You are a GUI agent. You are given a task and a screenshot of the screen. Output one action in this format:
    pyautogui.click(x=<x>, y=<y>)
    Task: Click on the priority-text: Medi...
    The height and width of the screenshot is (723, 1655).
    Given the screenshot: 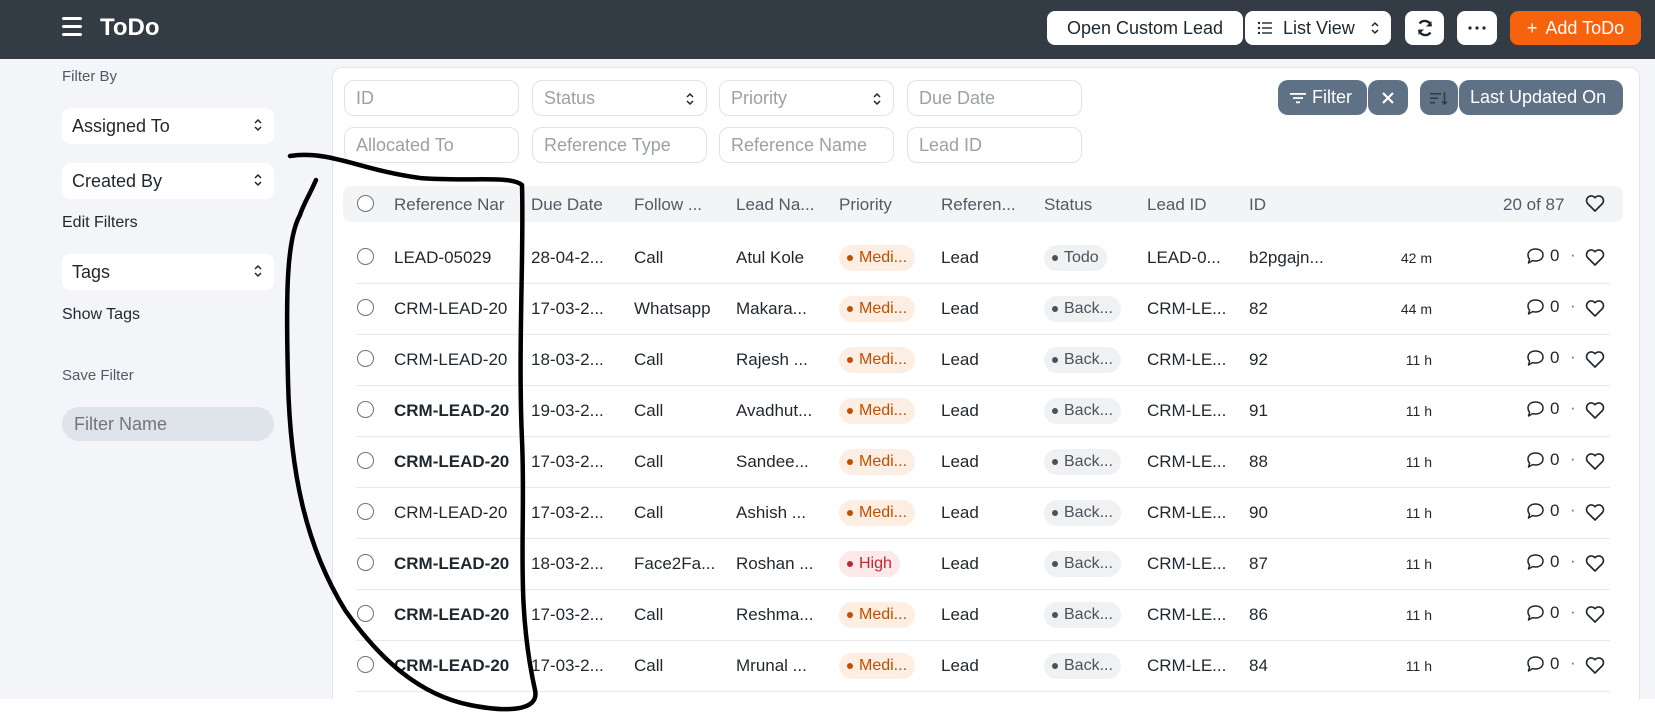 What is the action you would take?
    pyautogui.click(x=883, y=614)
    